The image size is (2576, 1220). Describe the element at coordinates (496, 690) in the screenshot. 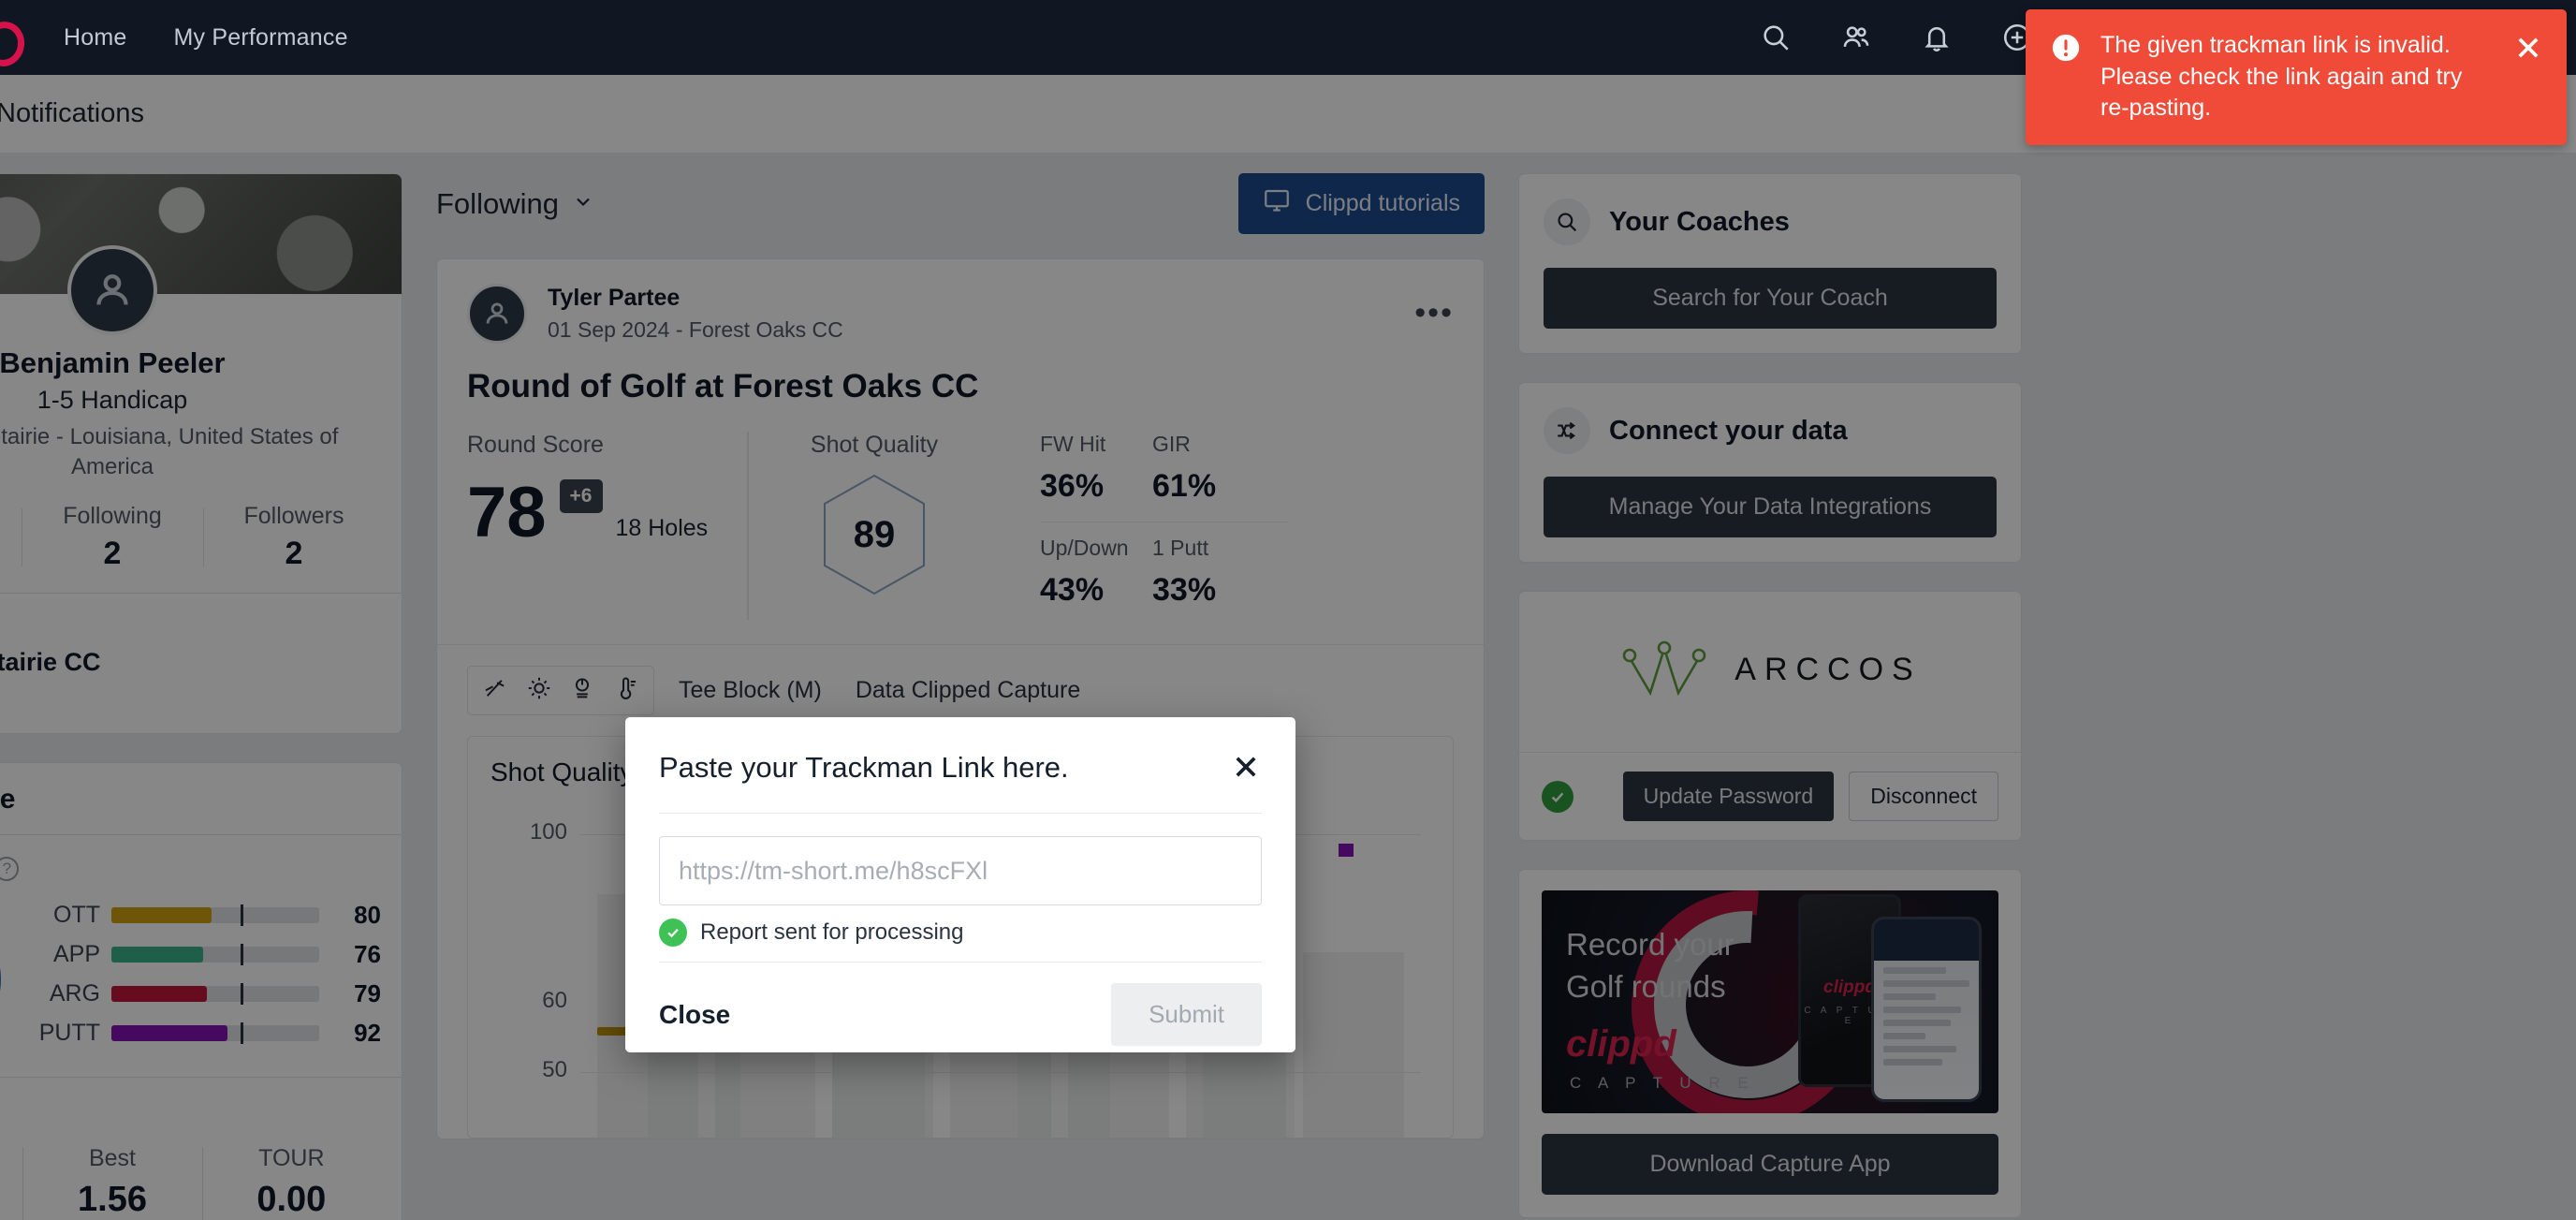

I see `golf-swing-icon` at that location.